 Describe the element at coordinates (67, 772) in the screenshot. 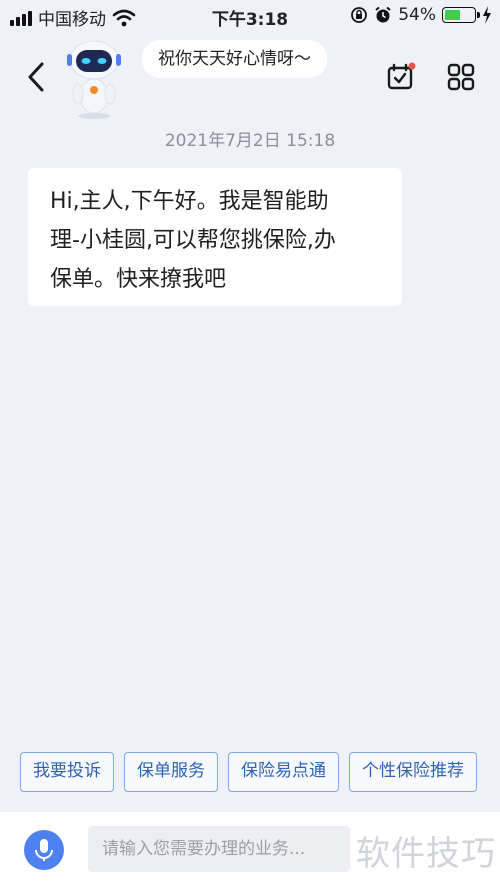

I see `quick-reply-complaint: 我要投诉` at that location.